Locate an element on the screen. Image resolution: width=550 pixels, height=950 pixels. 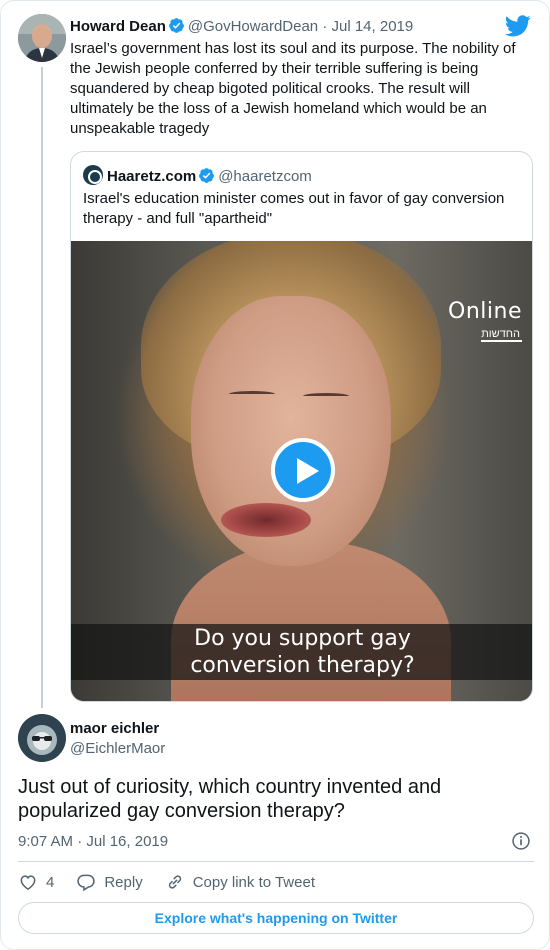
tweet-date: · Jul 14, 2019 is located at coordinates (367, 26).